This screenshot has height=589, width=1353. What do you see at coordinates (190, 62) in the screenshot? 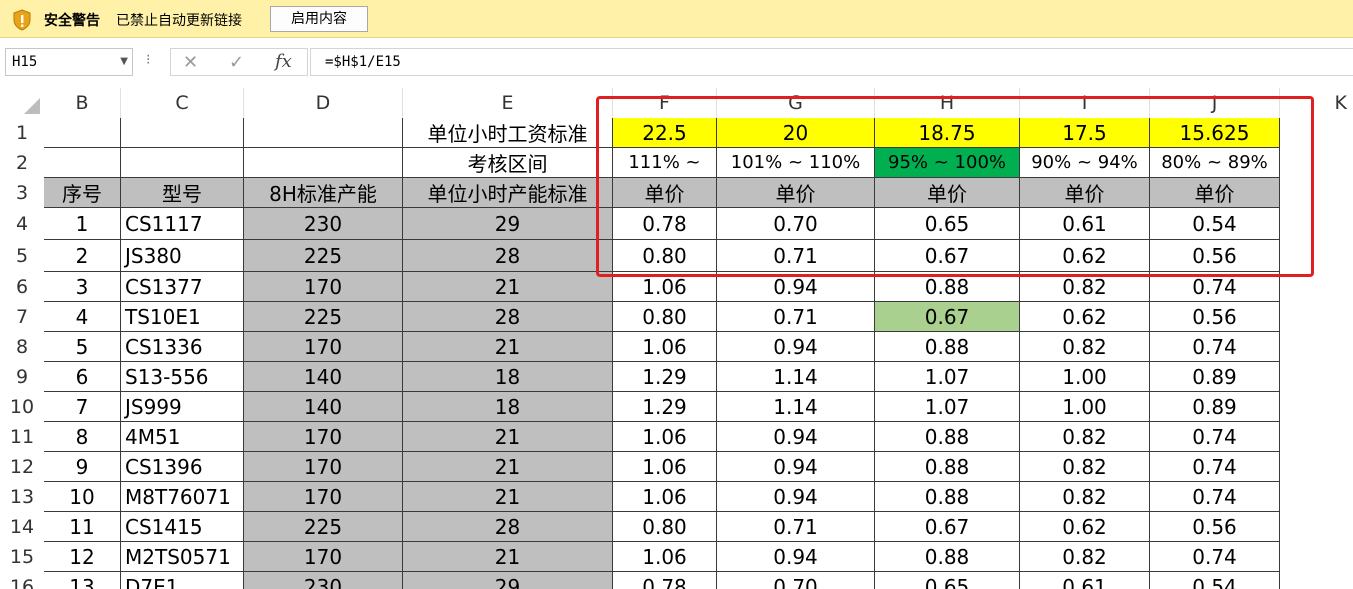
I see `cancel-icon: ✕` at bounding box center [190, 62].